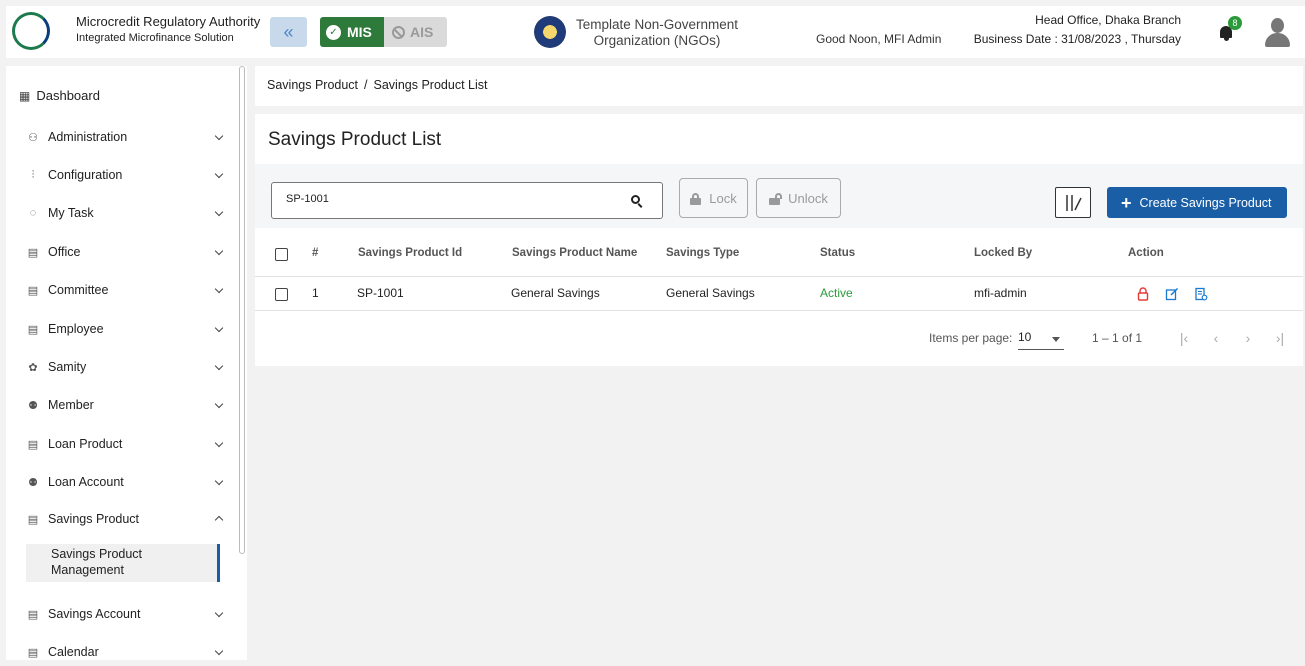 This screenshot has width=1305, height=666. Describe the element at coordinates (33, 614) in the screenshot. I see `savings-account-icon: ▤` at that location.